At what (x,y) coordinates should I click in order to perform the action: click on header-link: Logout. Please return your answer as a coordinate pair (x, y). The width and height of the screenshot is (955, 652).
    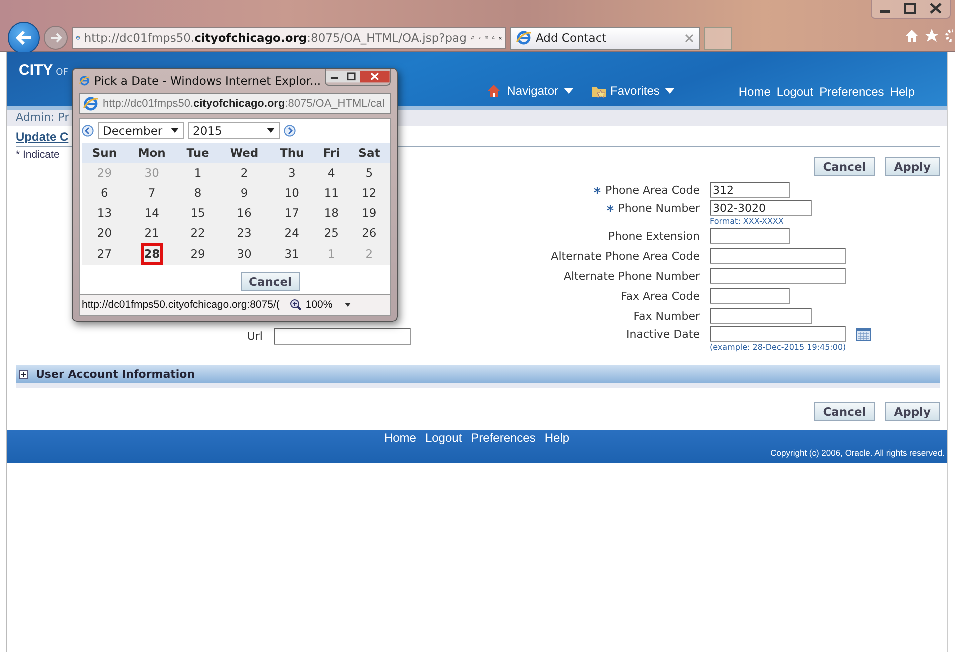
    Looking at the image, I should click on (795, 92).